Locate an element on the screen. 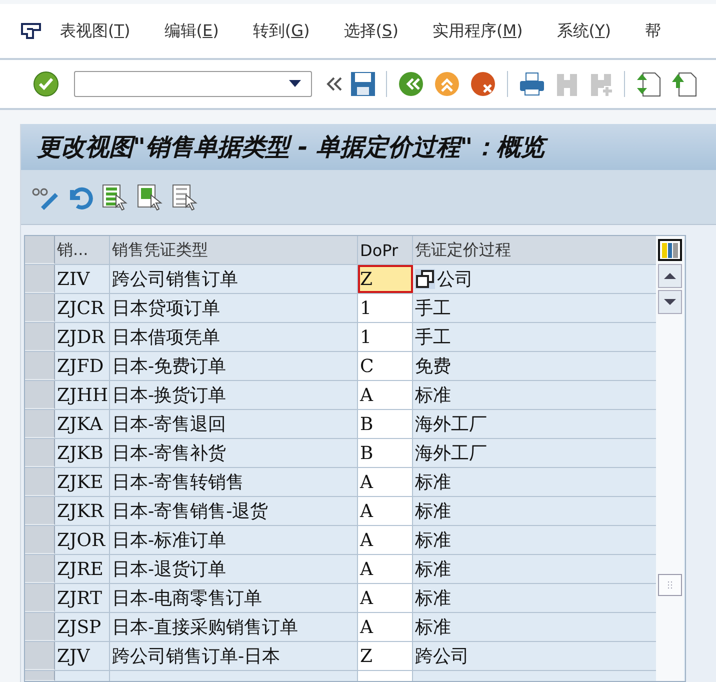 The width and height of the screenshot is (716, 682). checkmark-icon is located at coordinates (46, 84).